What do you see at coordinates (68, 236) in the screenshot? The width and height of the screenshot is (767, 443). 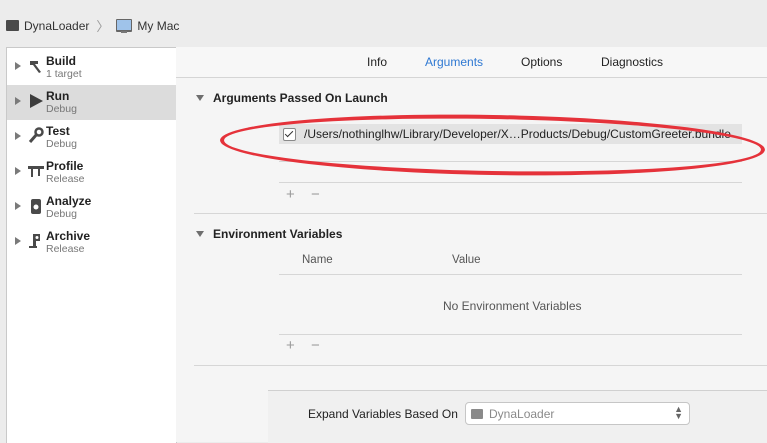 I see `sidebar-item-title: Archive` at bounding box center [68, 236].